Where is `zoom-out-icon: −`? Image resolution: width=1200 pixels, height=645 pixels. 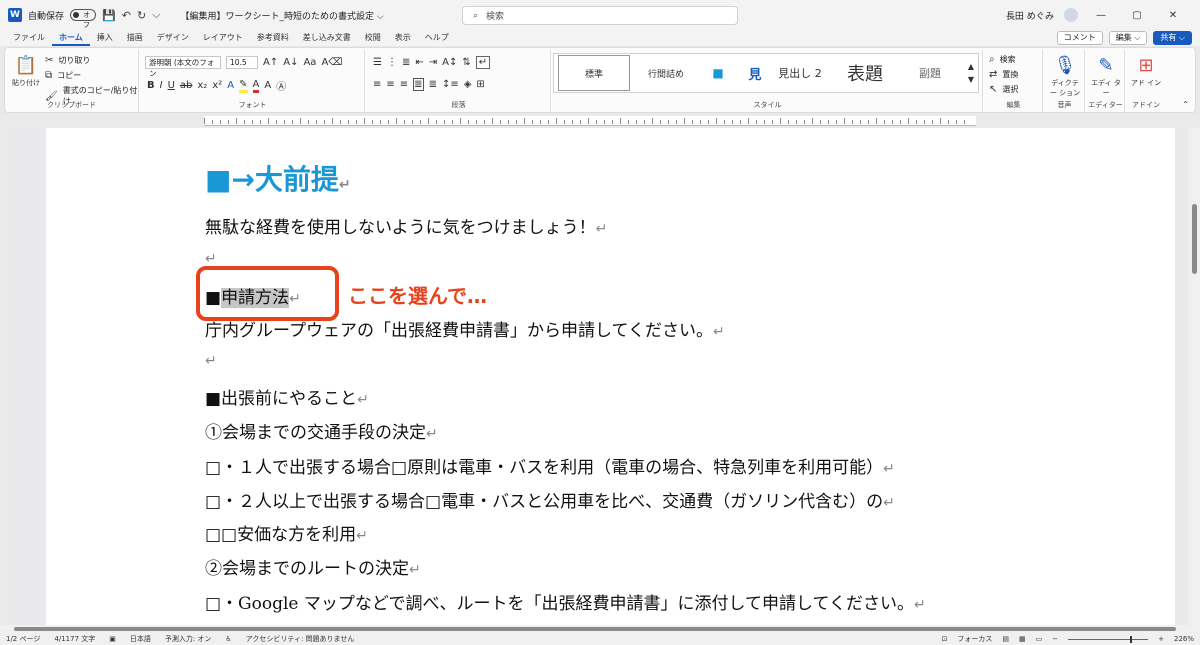 zoom-out-icon: − is located at coordinates (1055, 639).